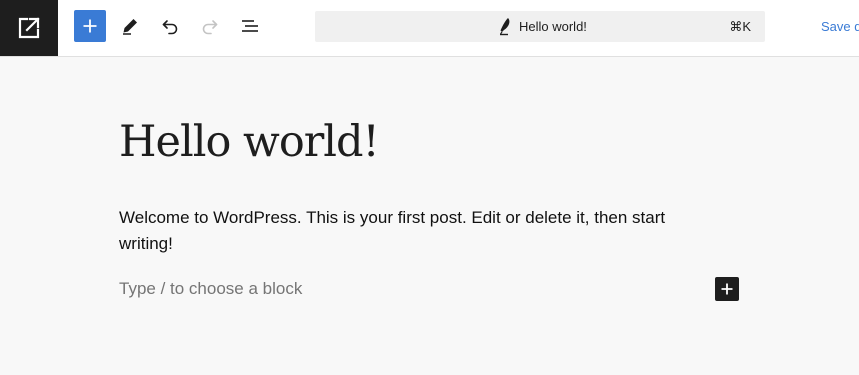 The width and height of the screenshot is (859, 375). I want to click on document-overview-button, so click(250, 26).